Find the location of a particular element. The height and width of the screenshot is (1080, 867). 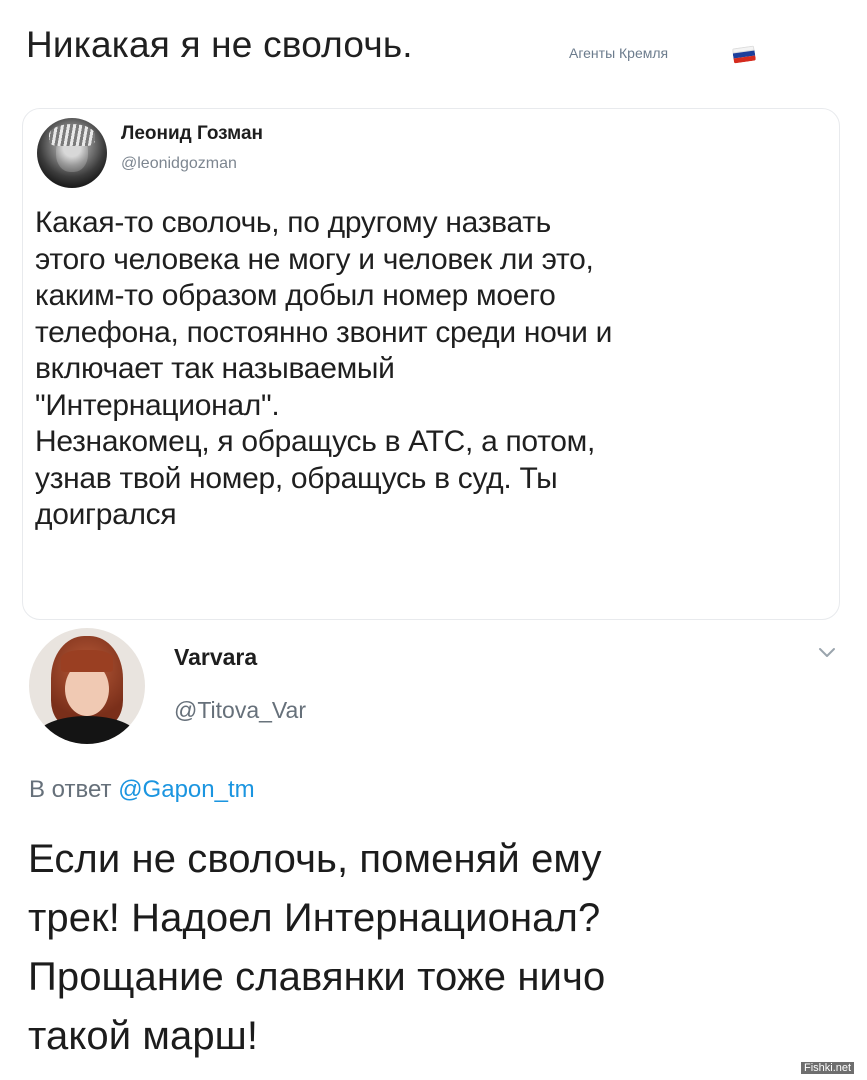

chevron-down-icon is located at coordinates (827, 653).